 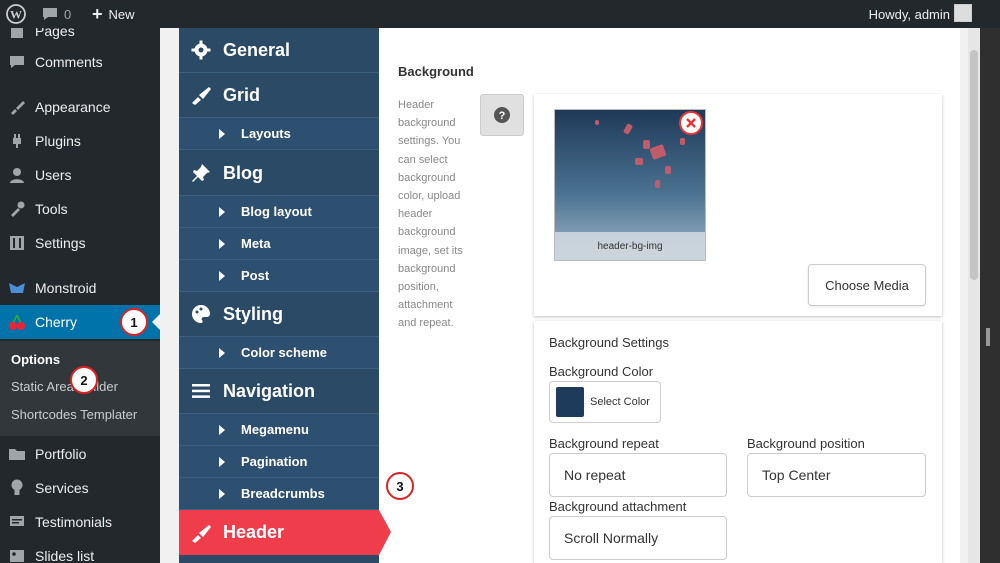 What do you see at coordinates (638, 475) in the screenshot?
I see `repeat-select: No repeat` at bounding box center [638, 475].